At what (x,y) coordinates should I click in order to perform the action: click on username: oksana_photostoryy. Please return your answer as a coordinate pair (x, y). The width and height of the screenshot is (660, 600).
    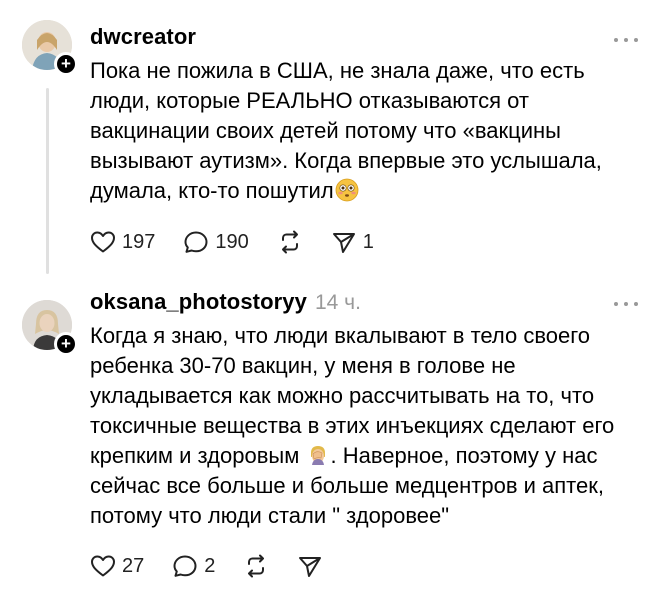
    Looking at the image, I should click on (198, 302).